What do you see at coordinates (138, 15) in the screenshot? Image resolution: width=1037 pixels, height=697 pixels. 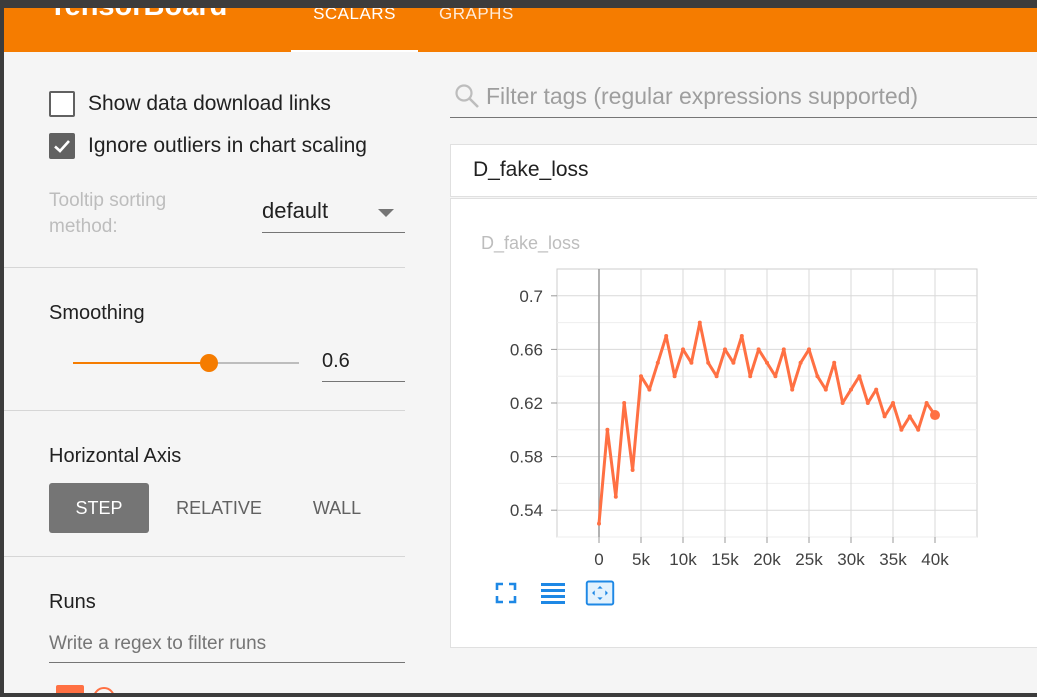 I see `app-title: TensorBoard` at bounding box center [138, 15].